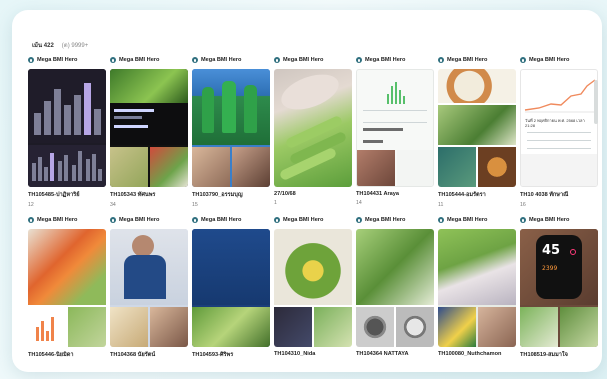  I want to click on post-count-label: 16, so click(523, 205).